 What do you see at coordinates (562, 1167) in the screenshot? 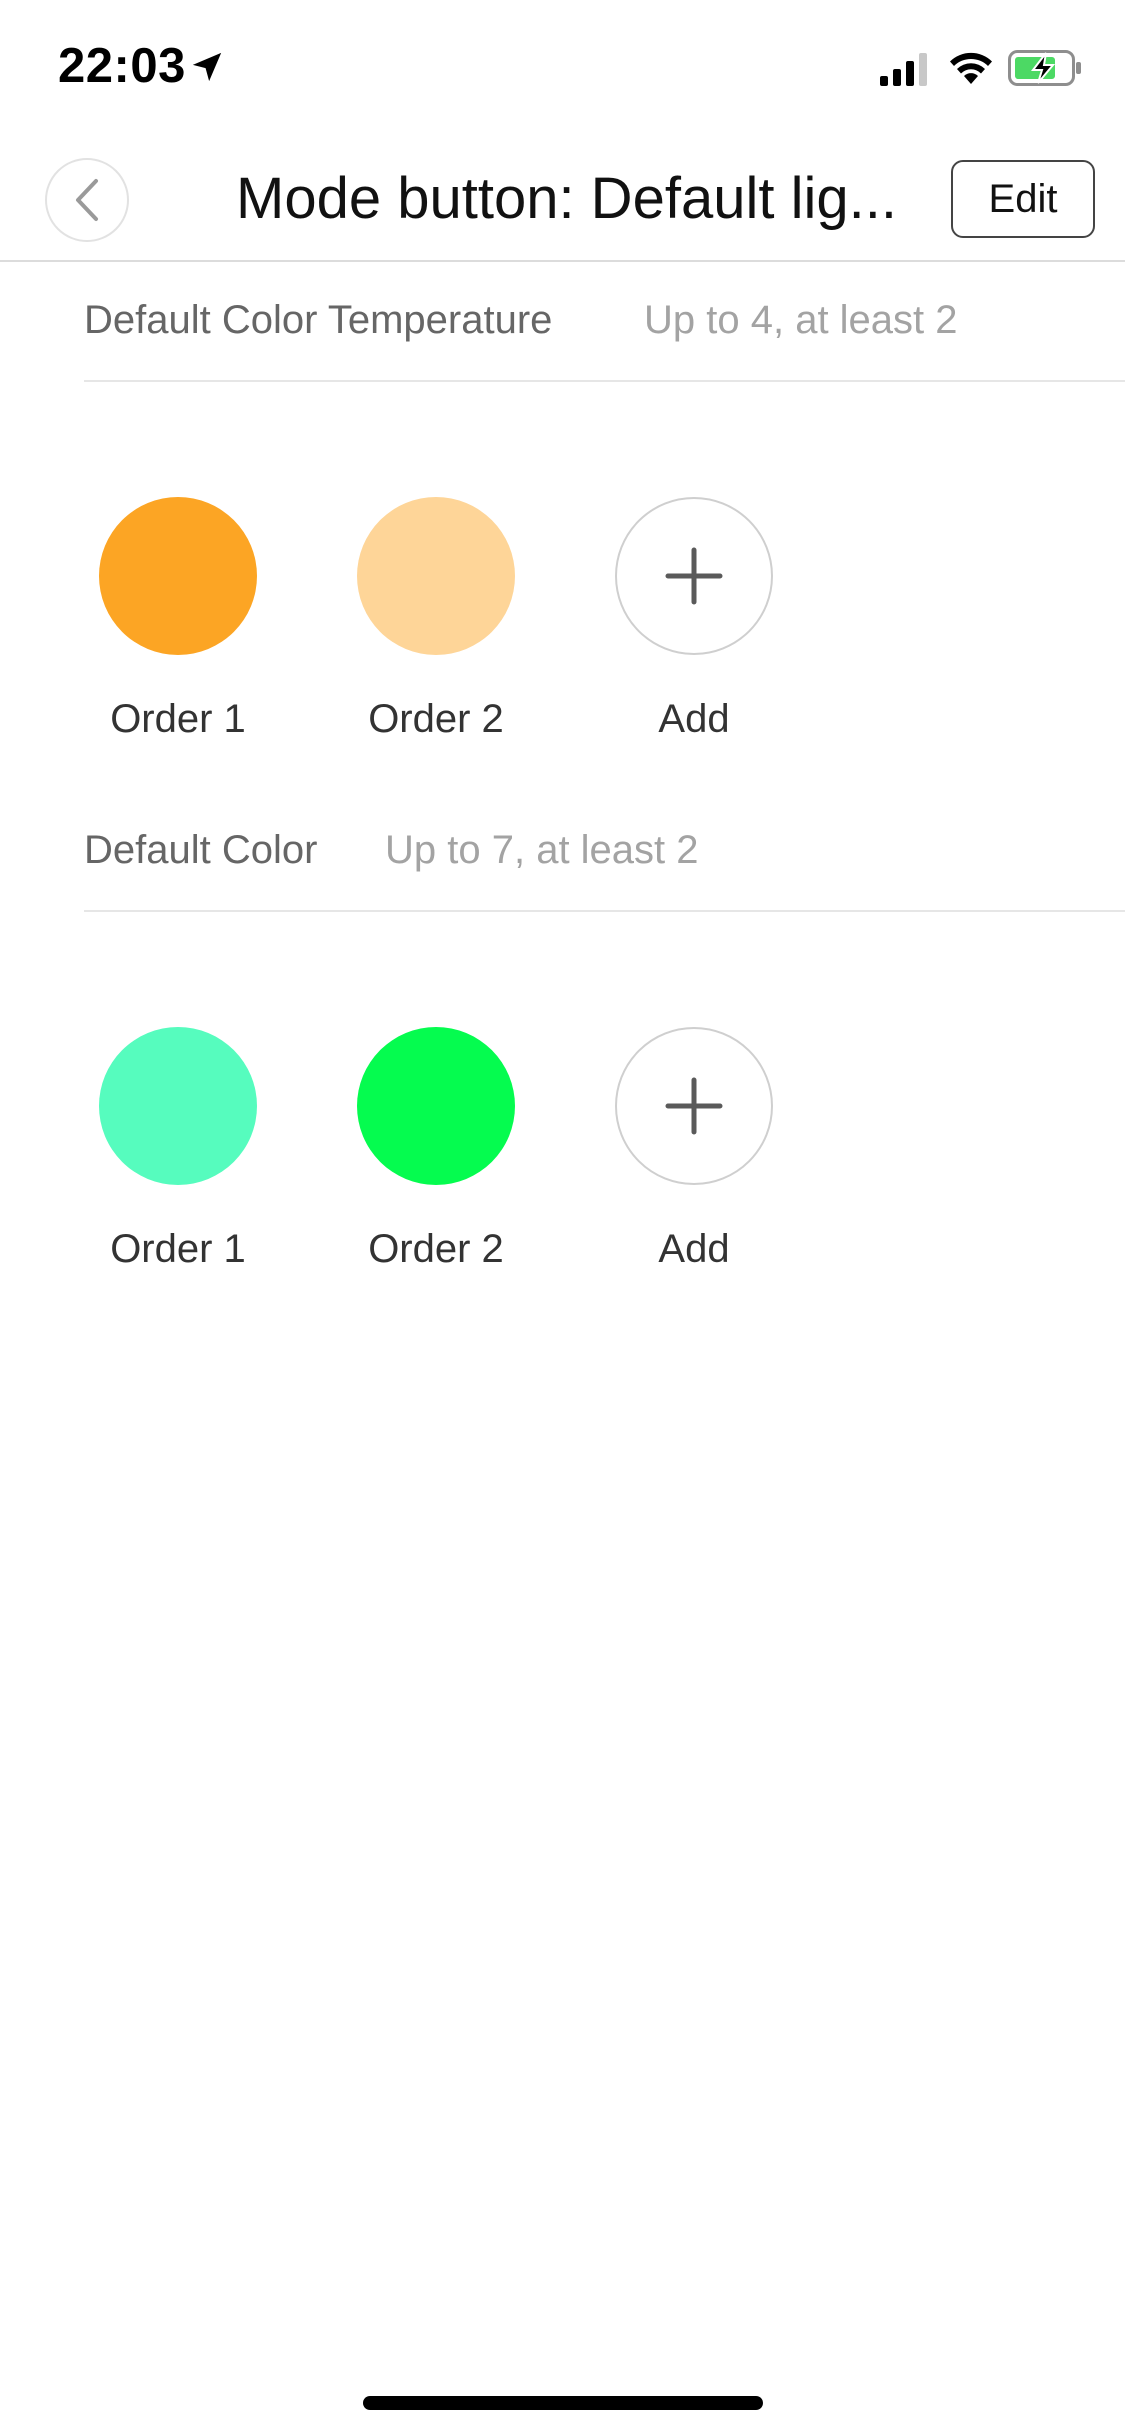
I see `color-swatch-list: Order 1 Order 2 Add` at bounding box center [562, 1167].